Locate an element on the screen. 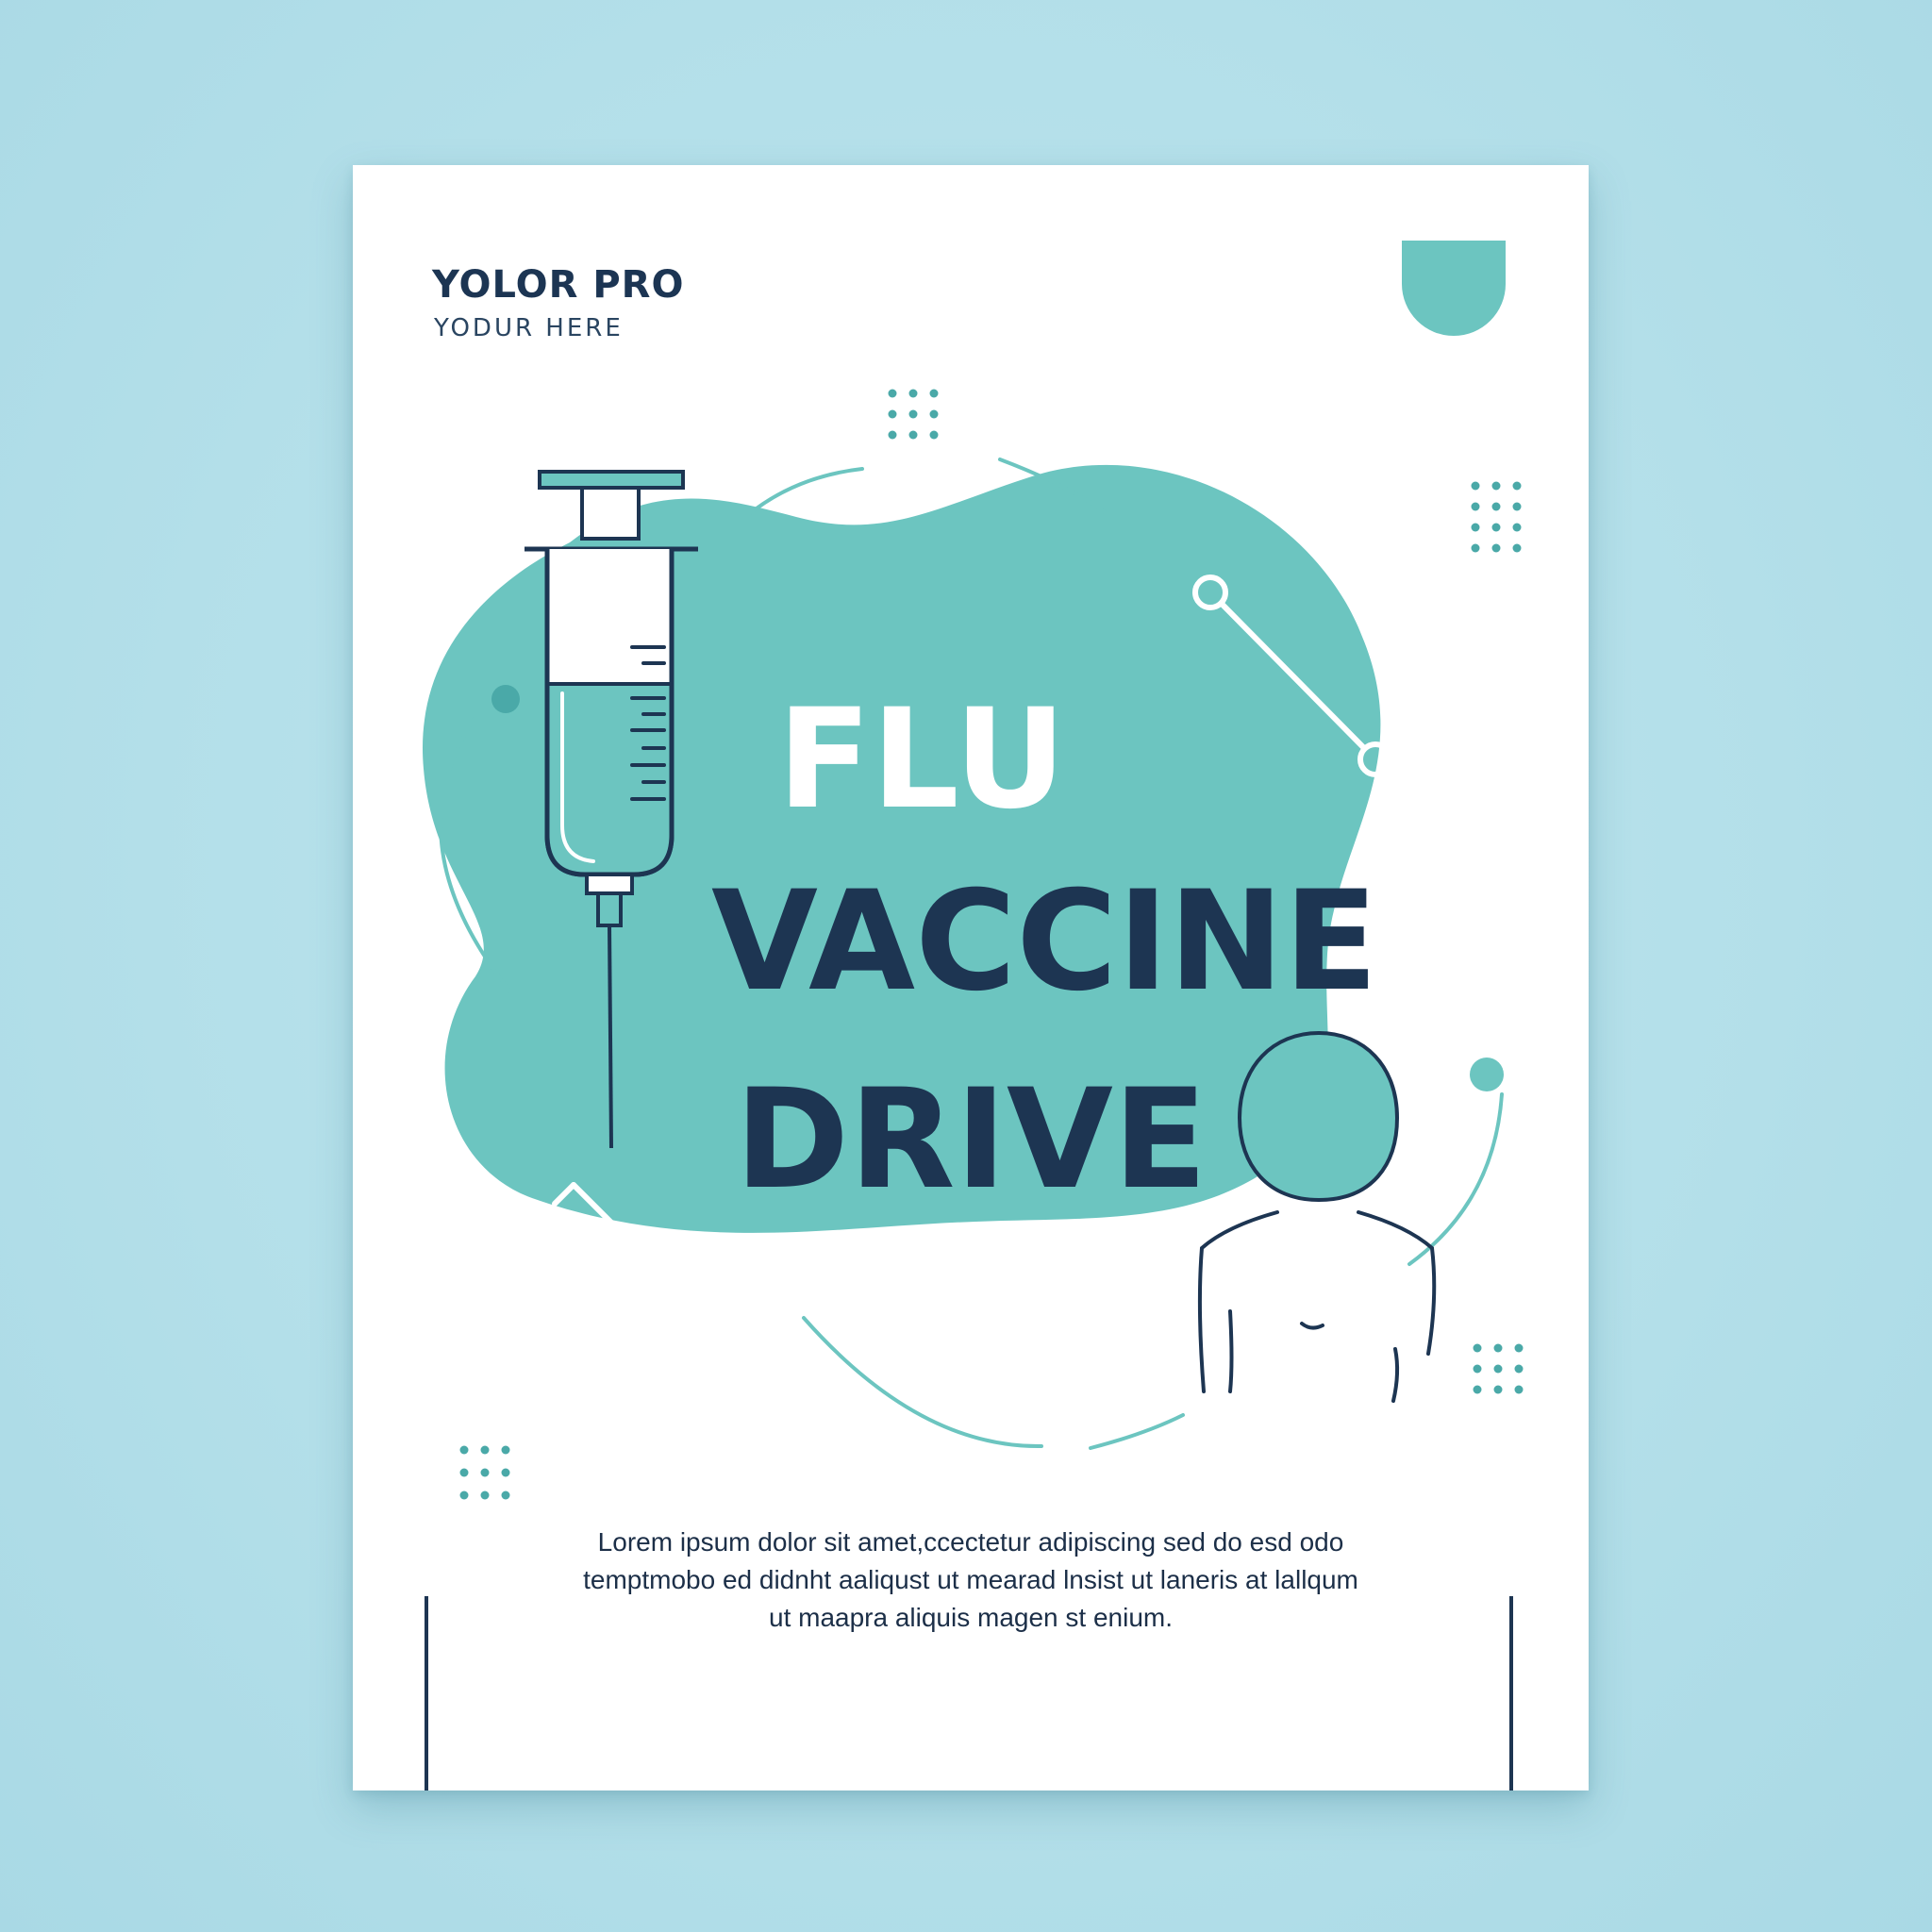 This screenshot has width=1932, height=1932. orbit-arc-right is located at coordinates (1456, 1179).